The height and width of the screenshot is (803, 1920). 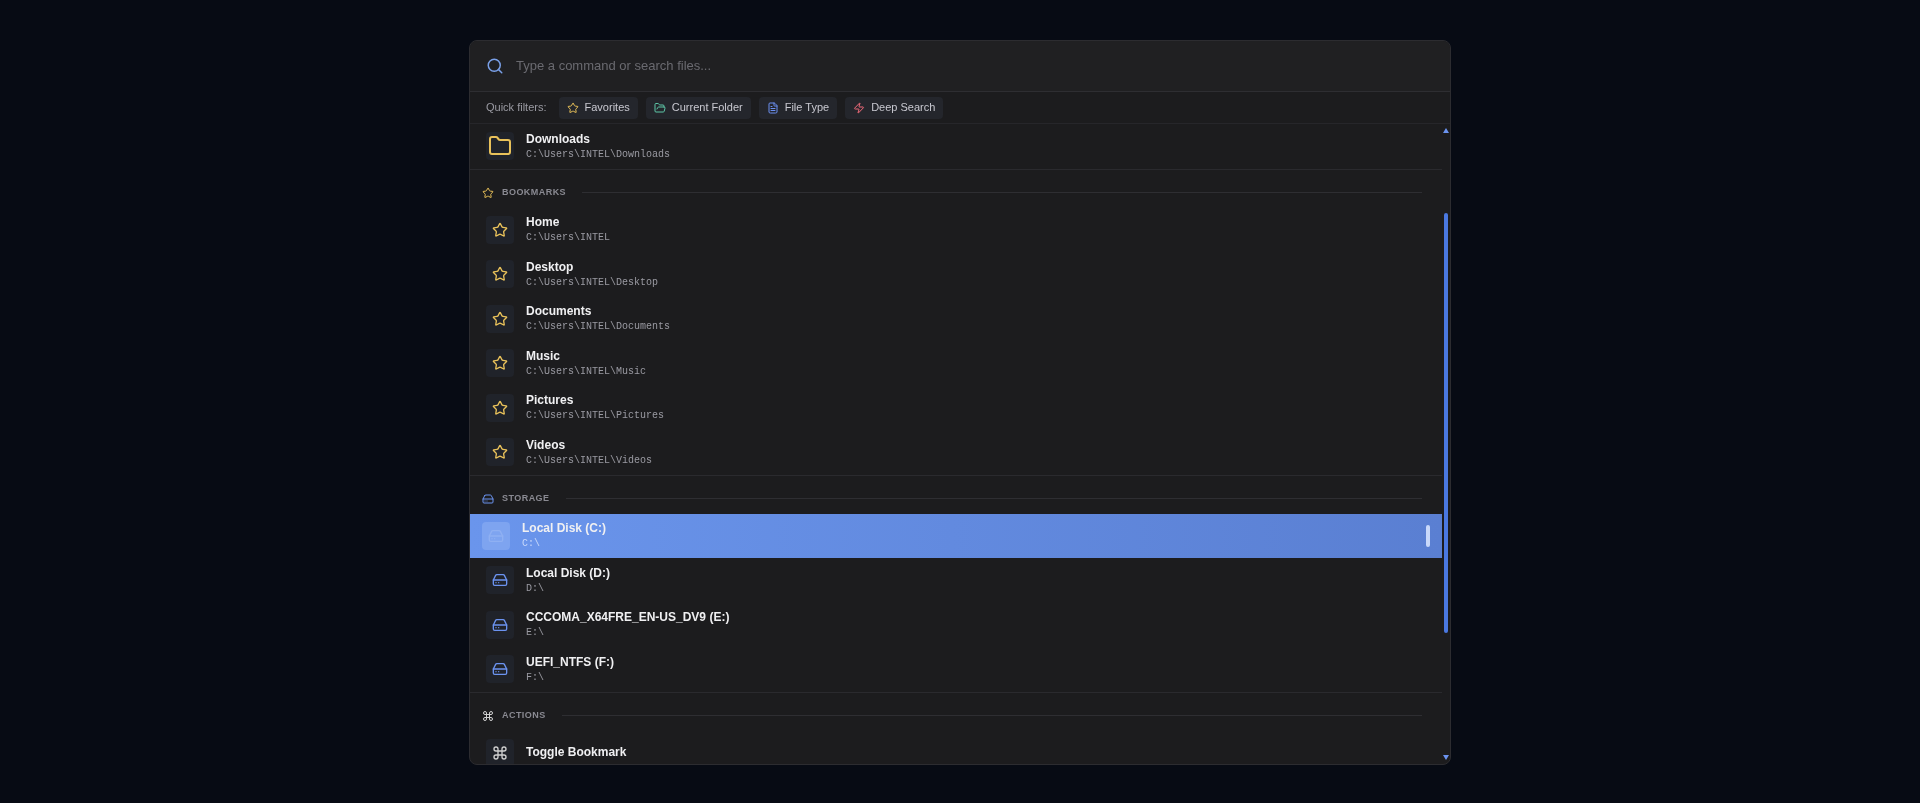 What do you see at coordinates (956, 747) in the screenshot?
I see `result-row: Toggle Bookmark` at bounding box center [956, 747].